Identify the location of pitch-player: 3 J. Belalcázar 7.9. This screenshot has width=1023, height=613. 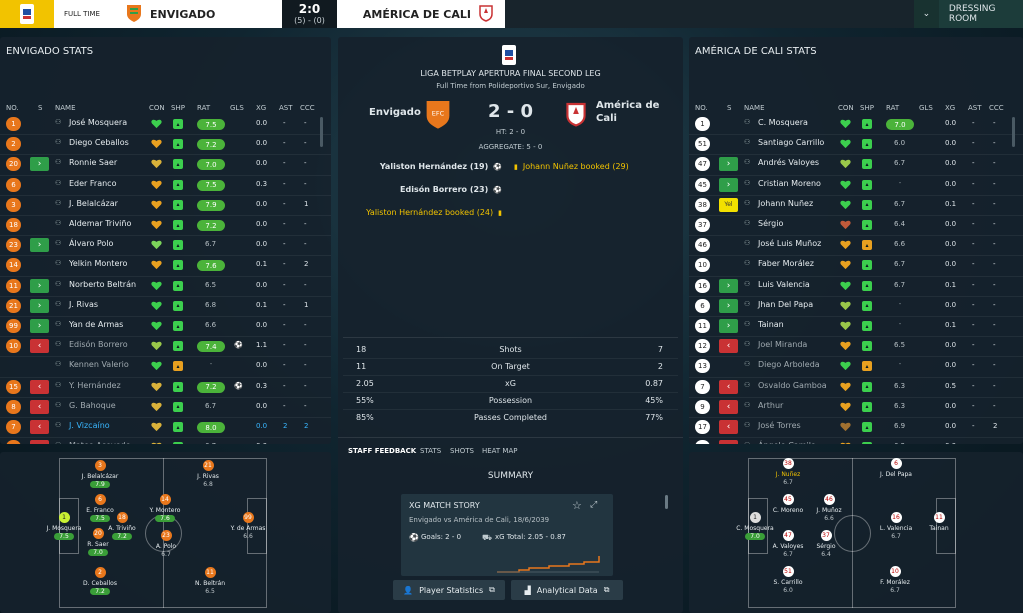
(100, 474).